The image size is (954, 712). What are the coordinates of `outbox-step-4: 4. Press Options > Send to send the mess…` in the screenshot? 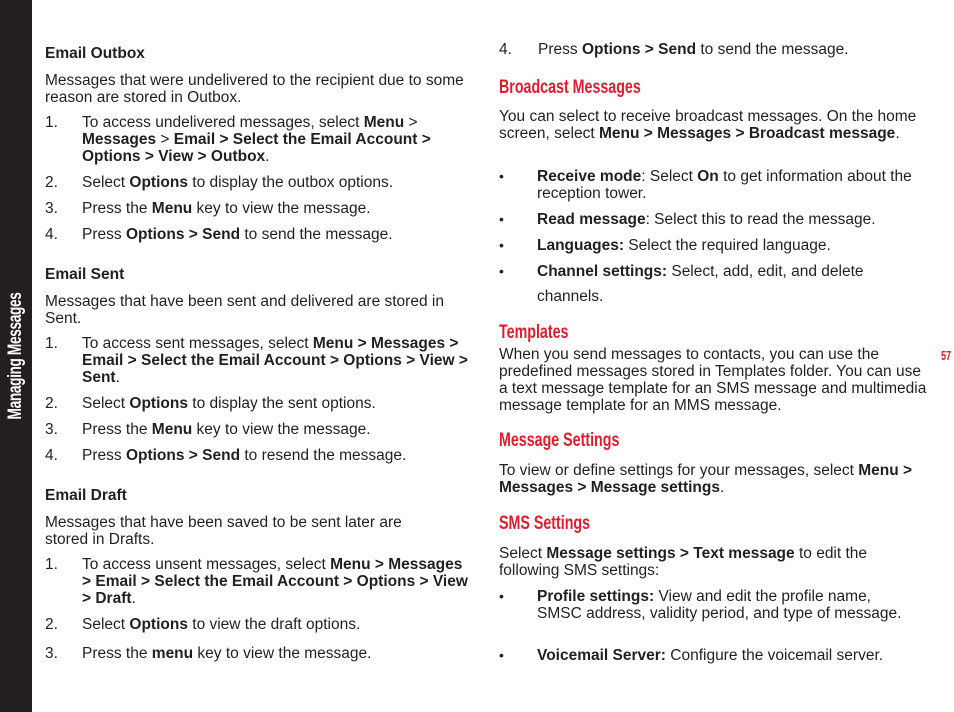 It's located at (257, 234).